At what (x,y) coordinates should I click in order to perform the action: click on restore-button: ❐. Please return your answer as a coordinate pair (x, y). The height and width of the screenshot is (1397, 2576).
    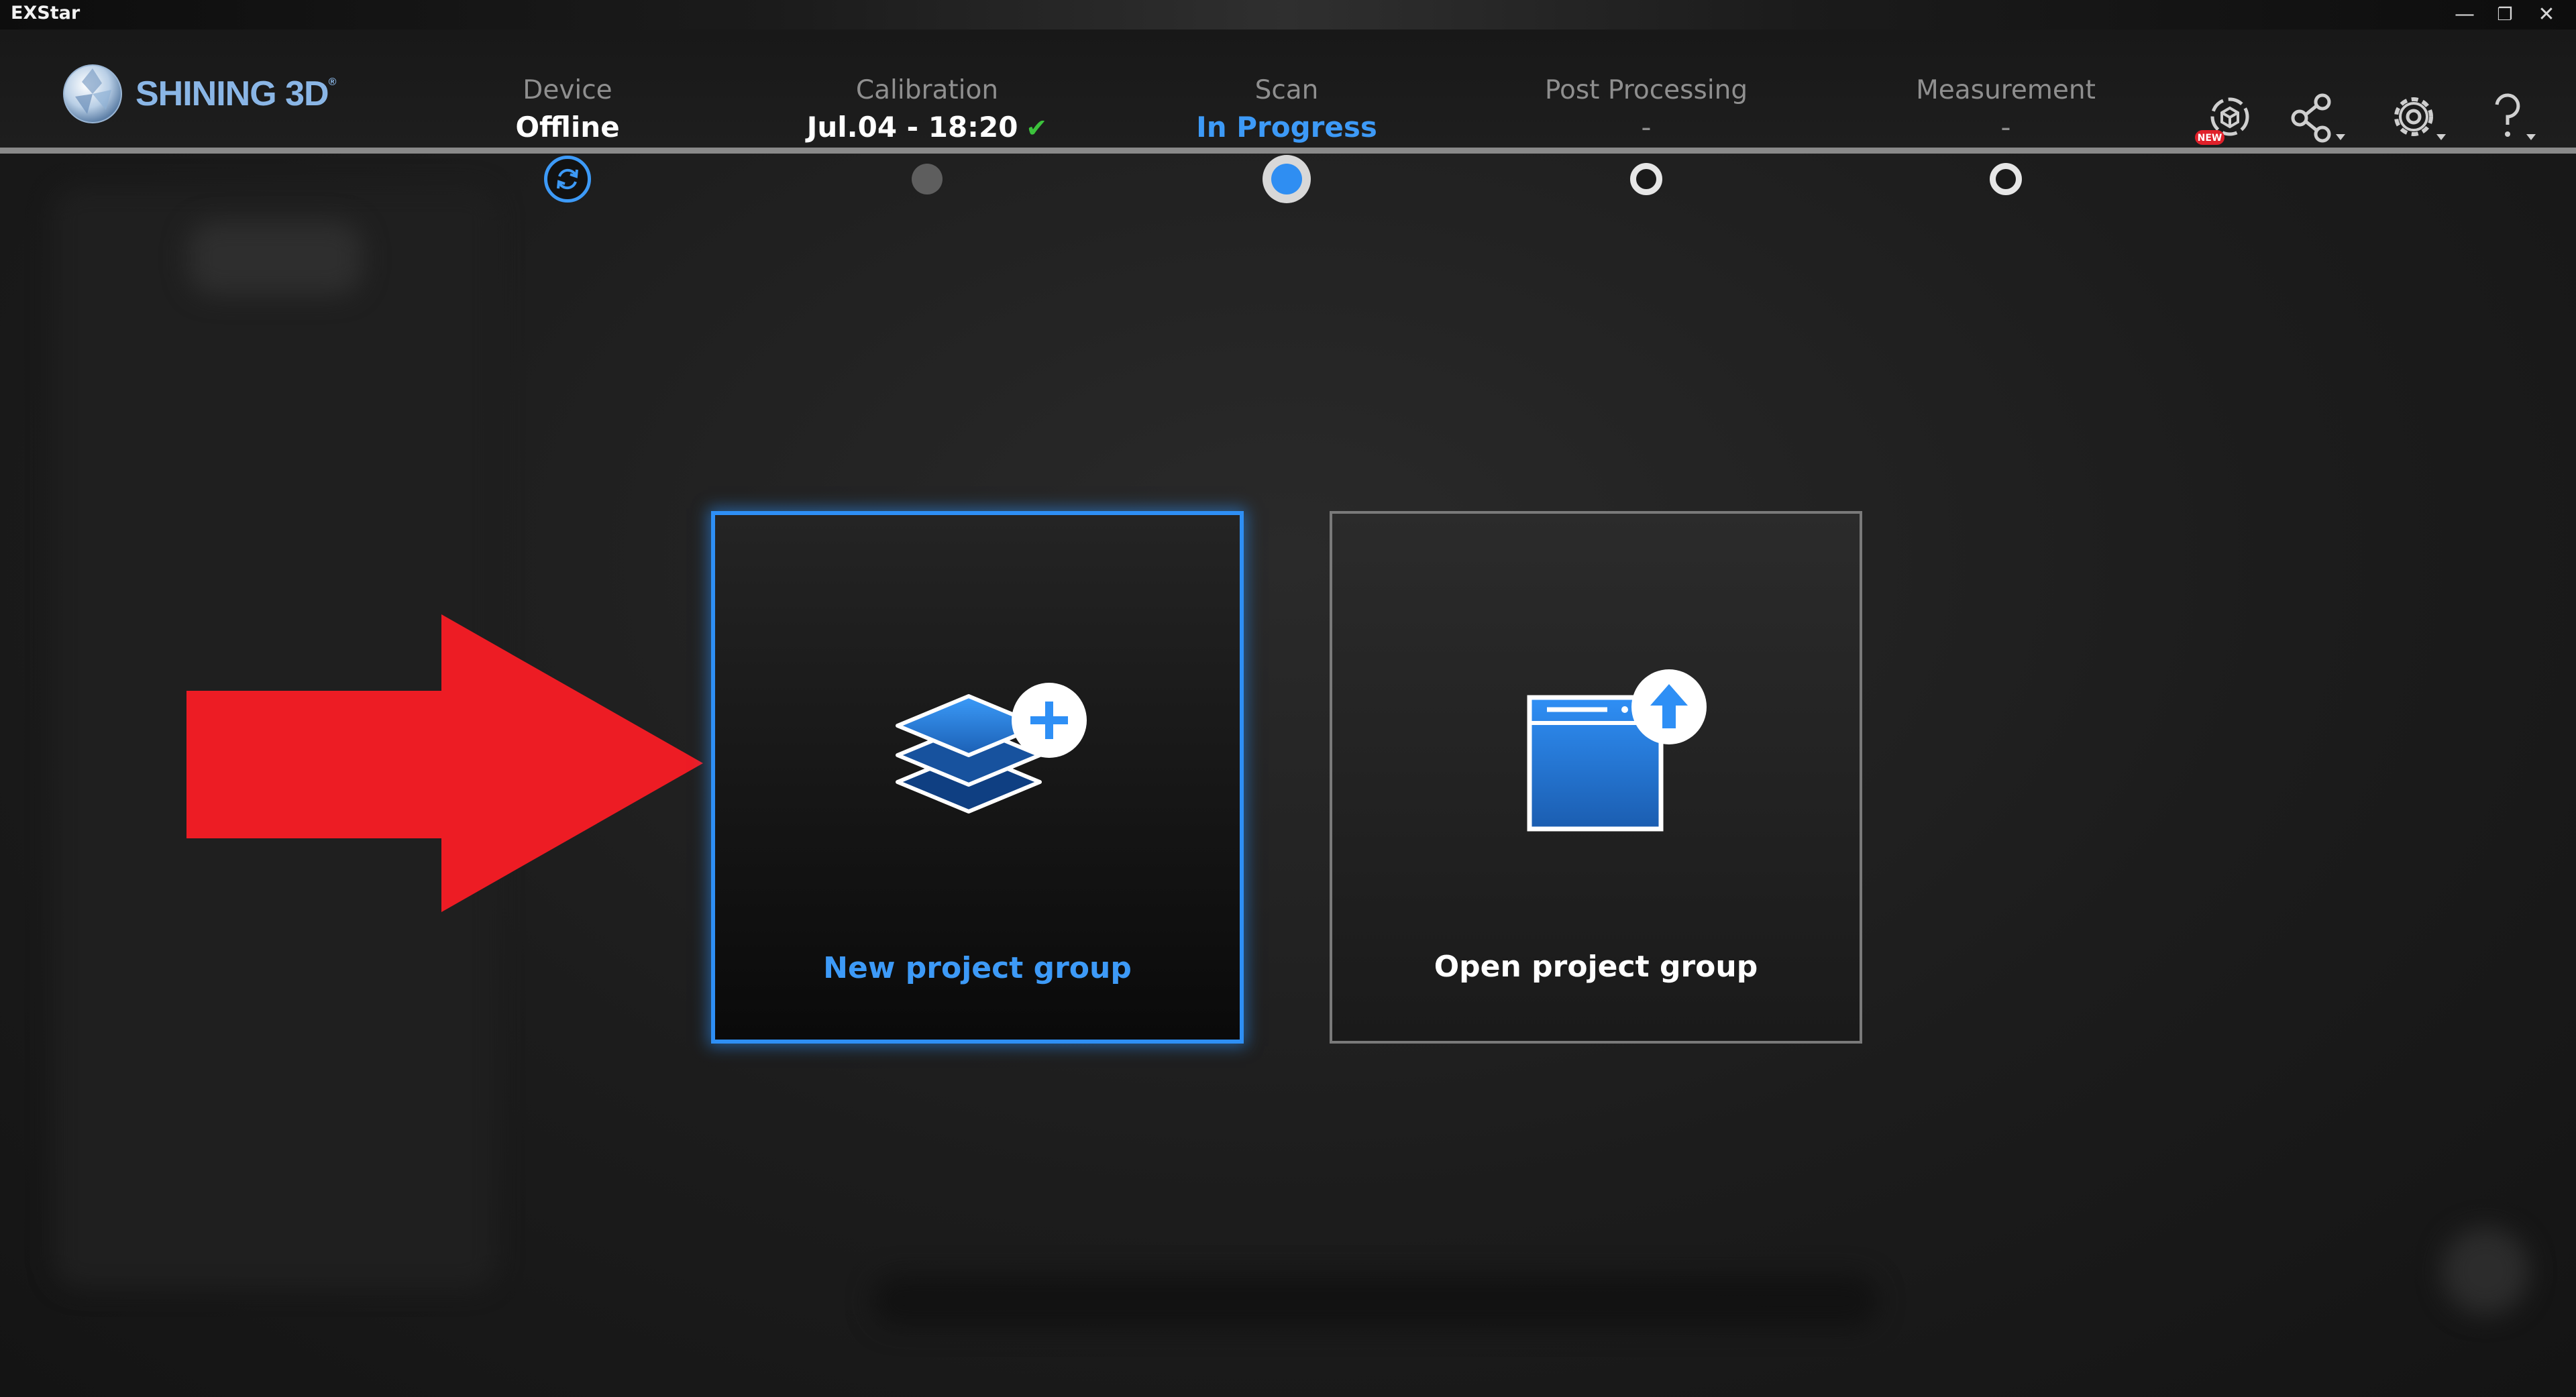
    Looking at the image, I should click on (2505, 14).